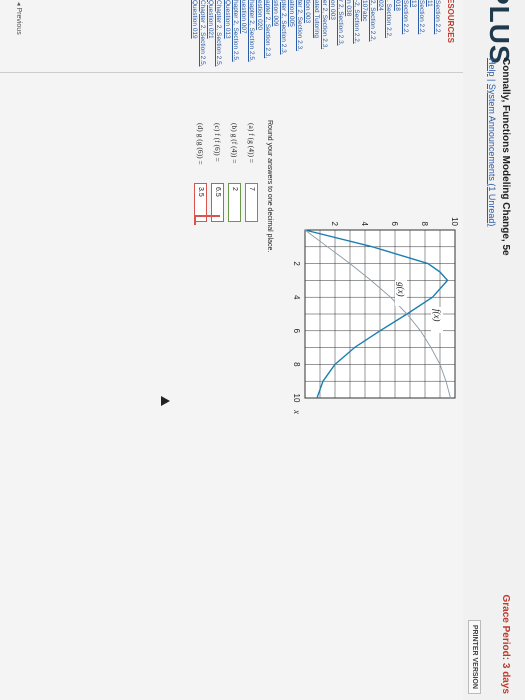 The height and width of the screenshot is (700, 525). I want to click on instruction-text: Round your answers to one decimal place., so click(269, 186).